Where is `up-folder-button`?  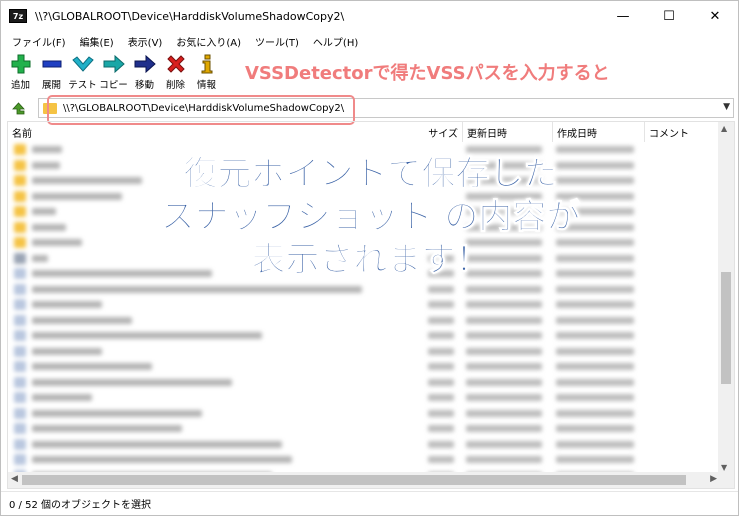
up-folder-button is located at coordinates (18, 108).